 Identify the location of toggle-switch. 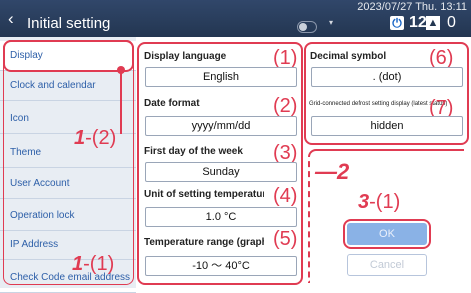
(307, 27).